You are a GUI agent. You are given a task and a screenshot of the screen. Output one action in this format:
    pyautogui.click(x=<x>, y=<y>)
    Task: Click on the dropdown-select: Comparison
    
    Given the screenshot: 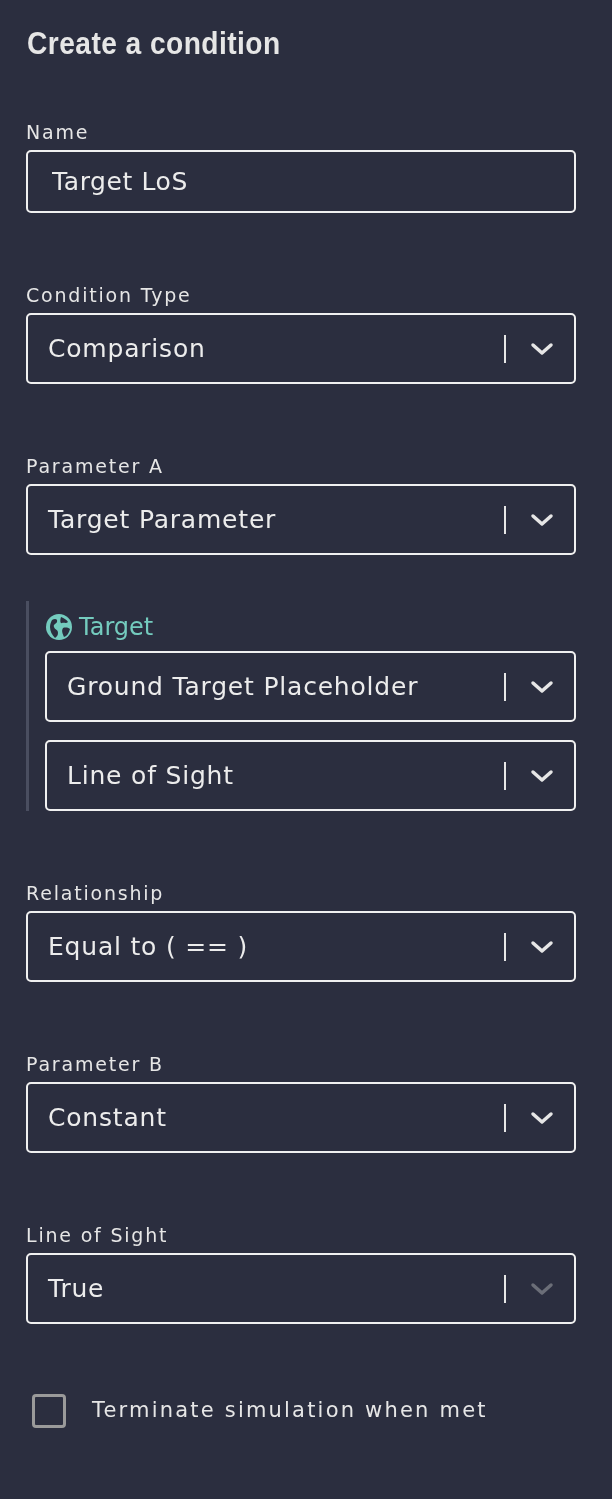 What is the action you would take?
    pyautogui.click(x=301, y=348)
    